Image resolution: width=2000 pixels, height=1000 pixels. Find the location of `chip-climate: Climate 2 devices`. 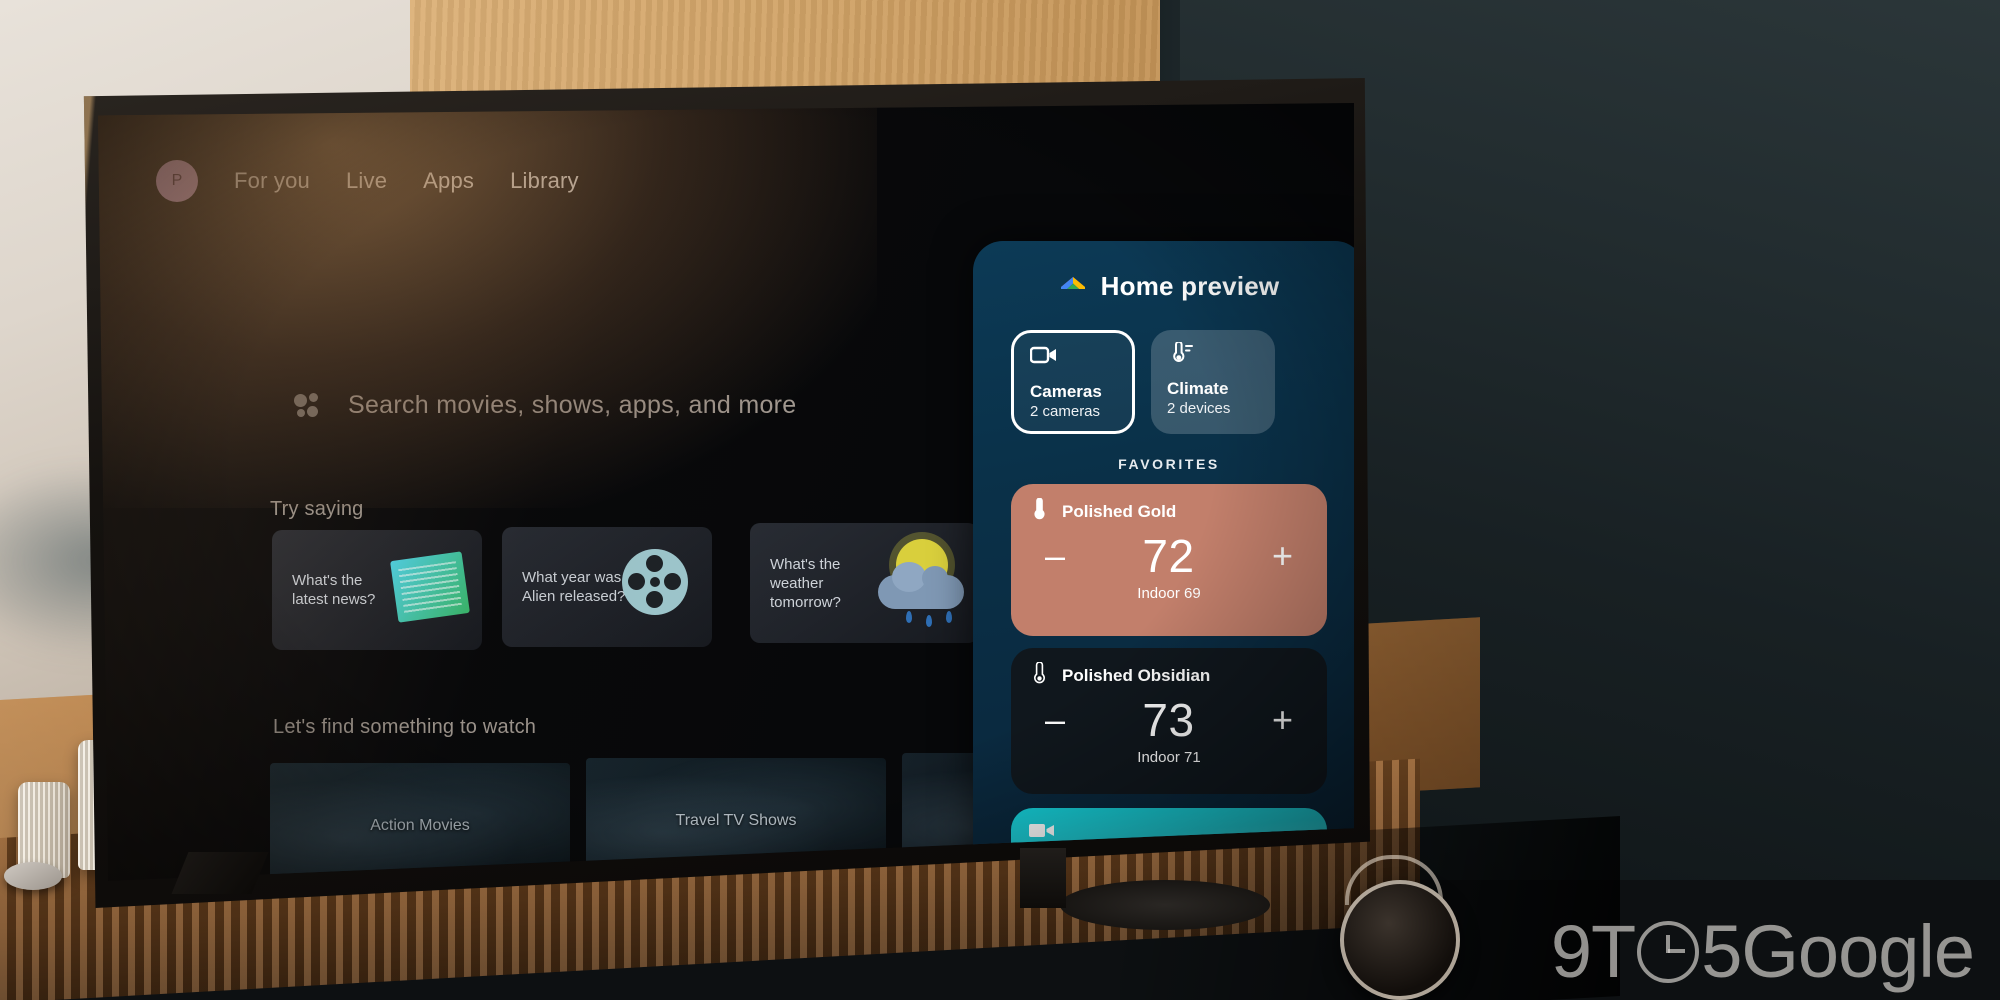

chip-climate: Climate 2 devices is located at coordinates (1213, 382).